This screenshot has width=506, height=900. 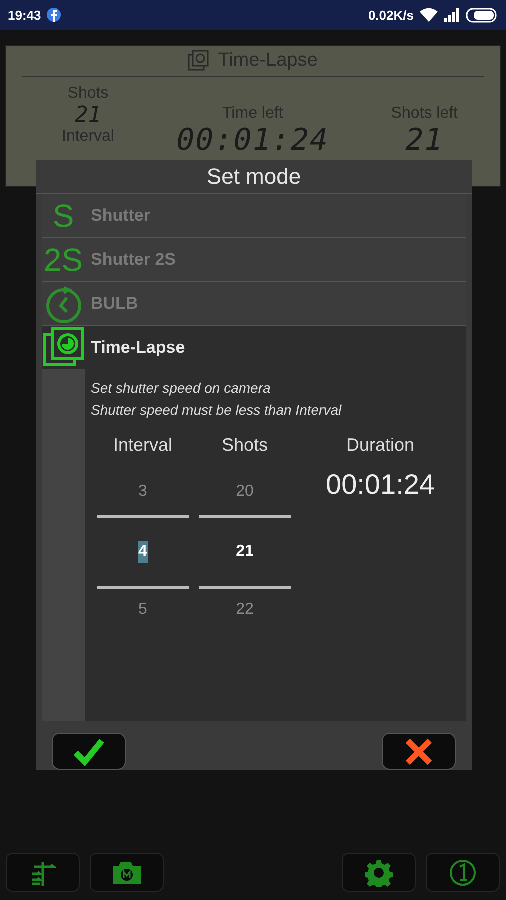 What do you see at coordinates (482, 15) in the screenshot?
I see `battery-icon` at bounding box center [482, 15].